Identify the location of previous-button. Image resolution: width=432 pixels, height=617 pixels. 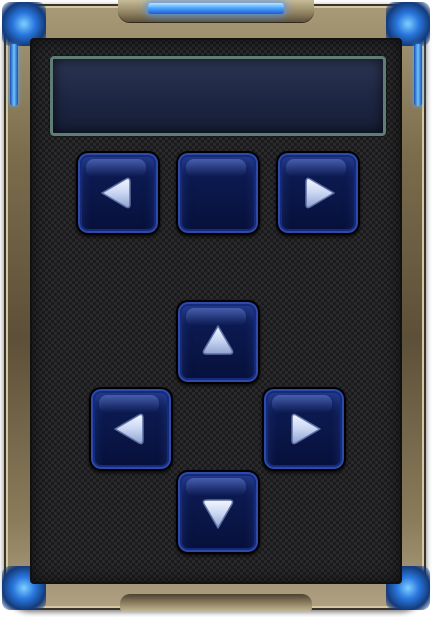
(118, 193).